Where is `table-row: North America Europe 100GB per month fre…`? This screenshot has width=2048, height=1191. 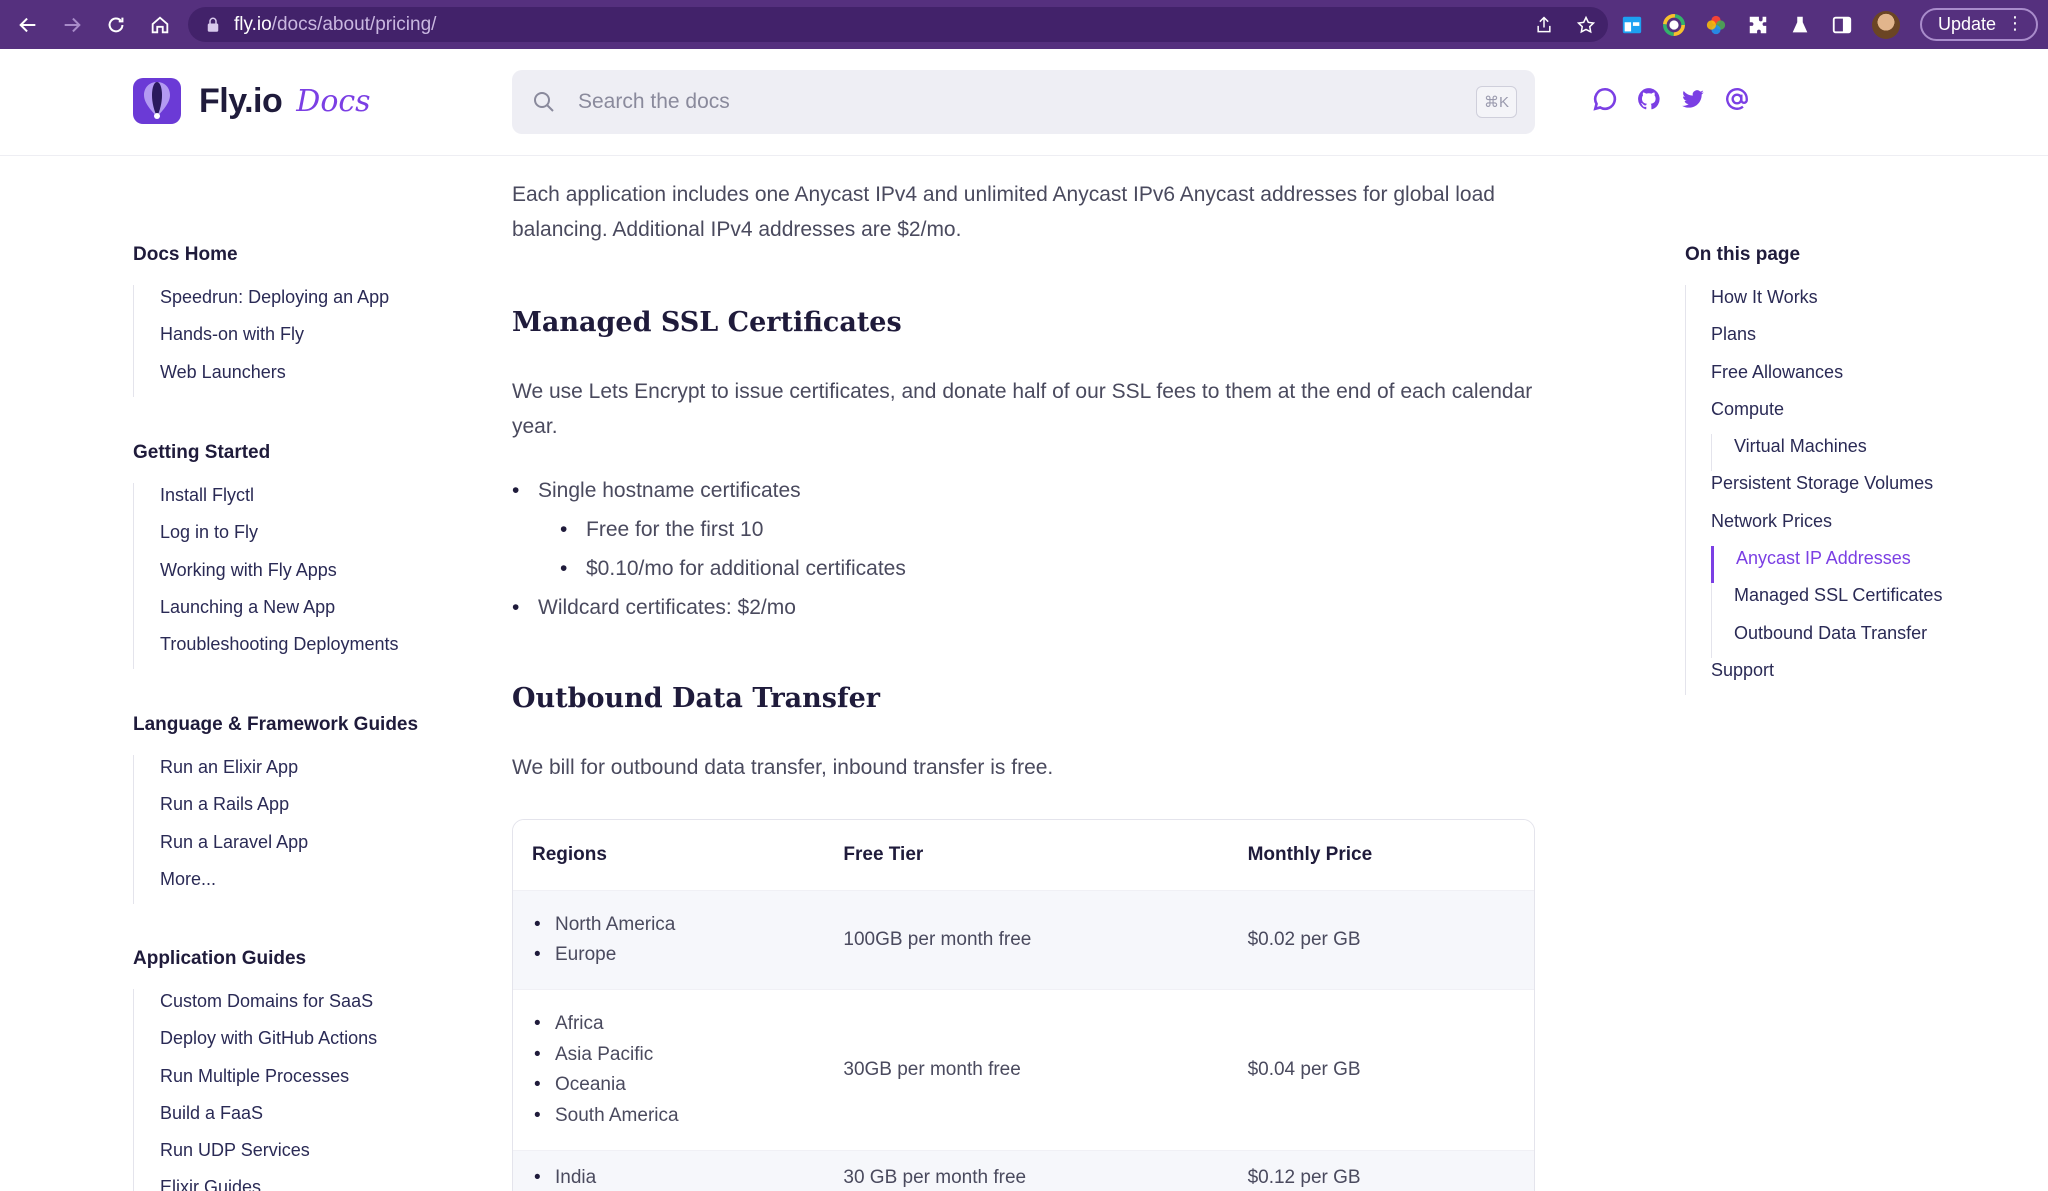 table-row: North America Europe 100GB per month fre… is located at coordinates (1023, 939).